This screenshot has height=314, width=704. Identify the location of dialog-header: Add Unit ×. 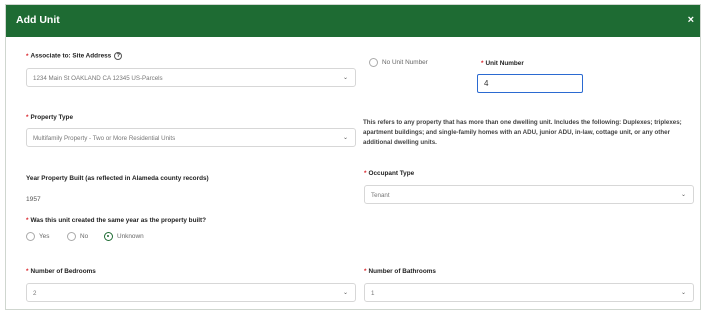
(353, 21).